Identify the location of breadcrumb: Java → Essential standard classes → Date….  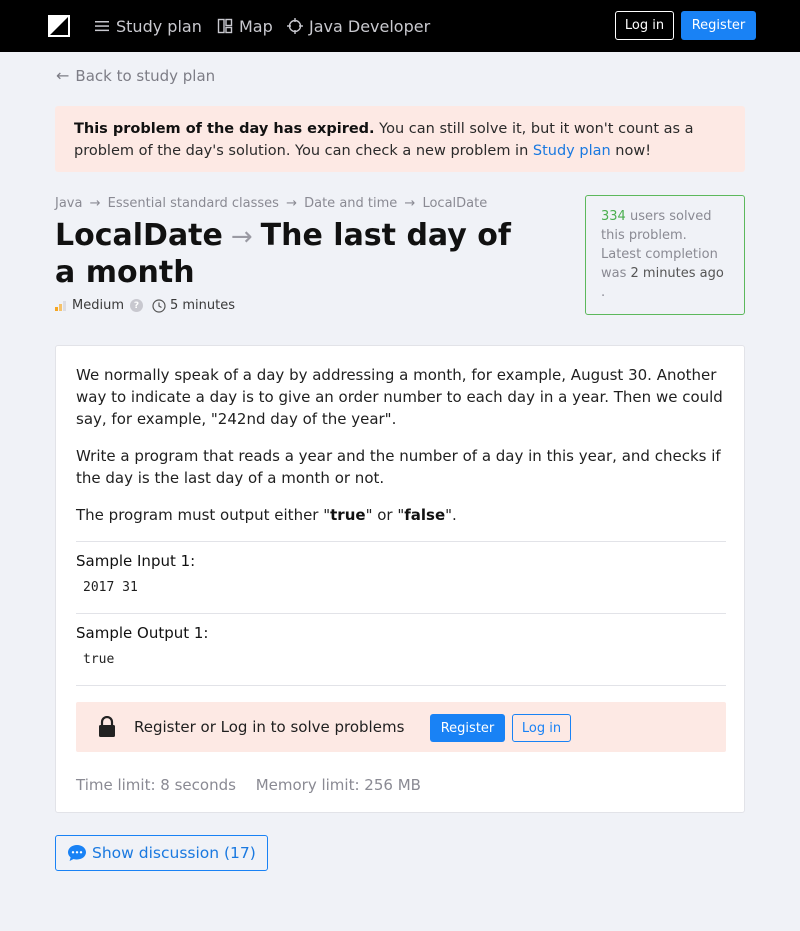
(271, 203).